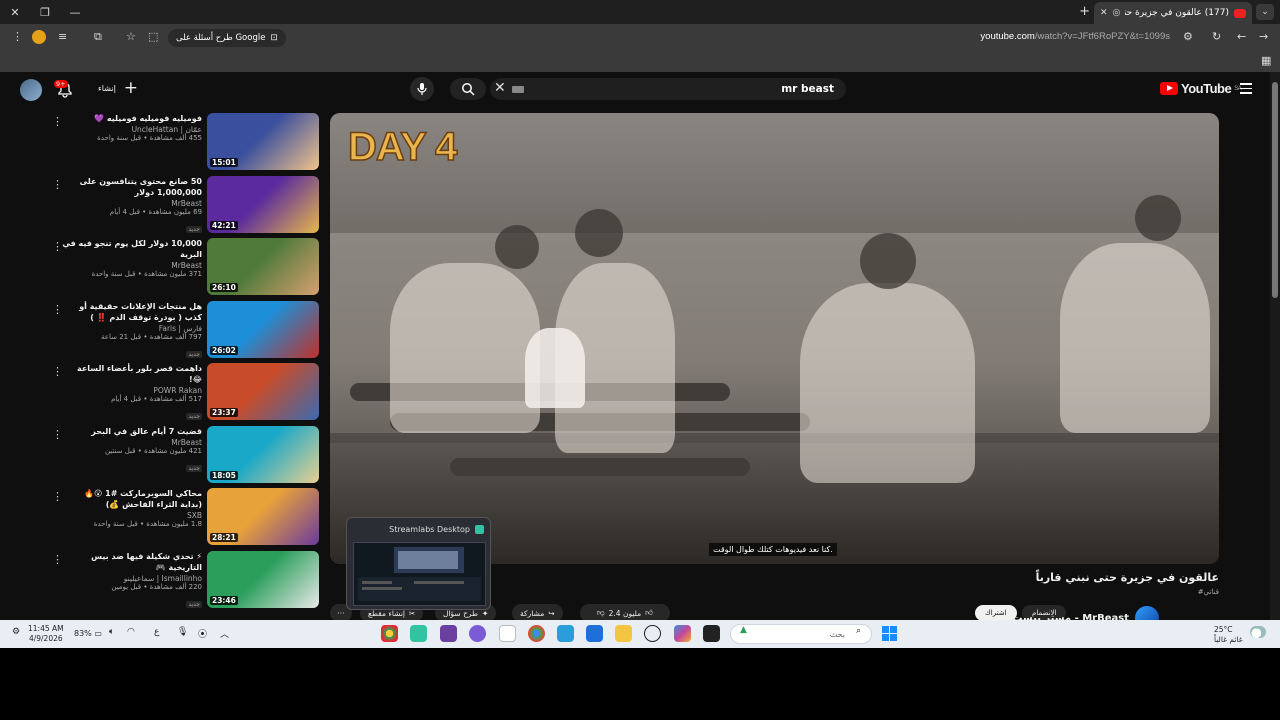 This screenshot has height=720, width=1280. Describe the element at coordinates (202, 633) in the screenshot. I see `record-tray-icon: ⦿` at that location.